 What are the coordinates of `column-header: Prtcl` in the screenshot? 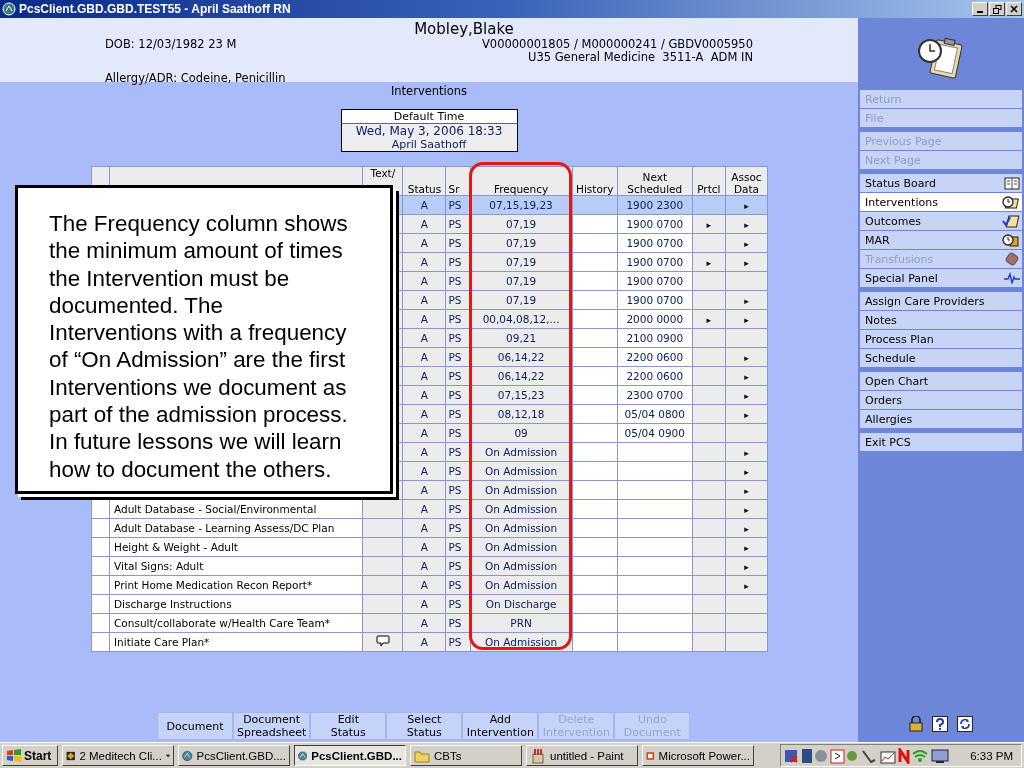 It's located at (709, 181).